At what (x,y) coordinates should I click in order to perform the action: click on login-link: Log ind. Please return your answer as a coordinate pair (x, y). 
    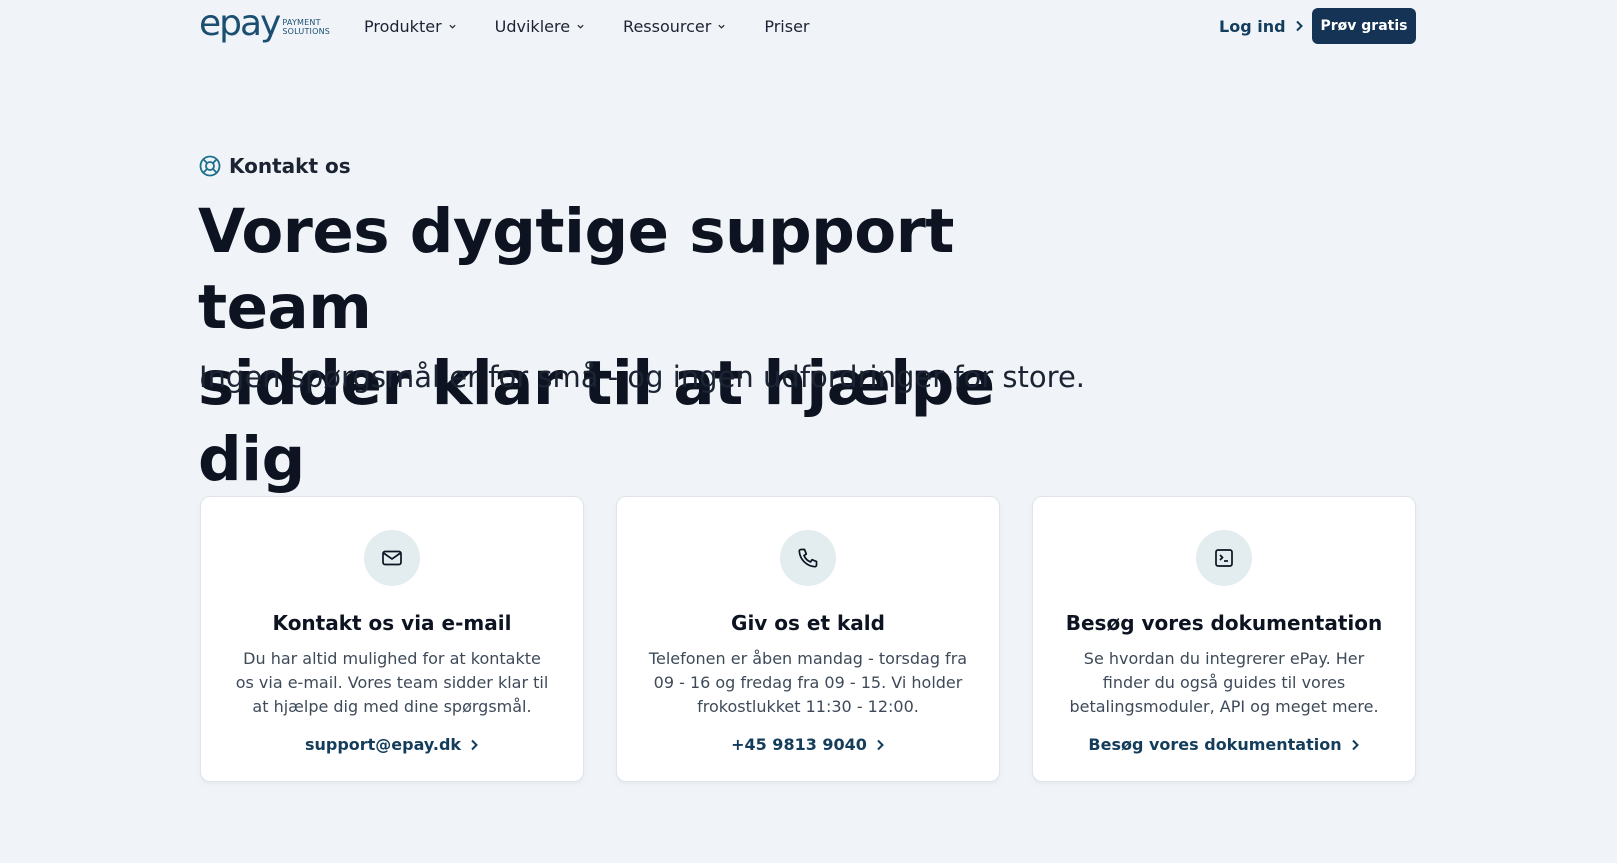
    Looking at the image, I should click on (1261, 26).